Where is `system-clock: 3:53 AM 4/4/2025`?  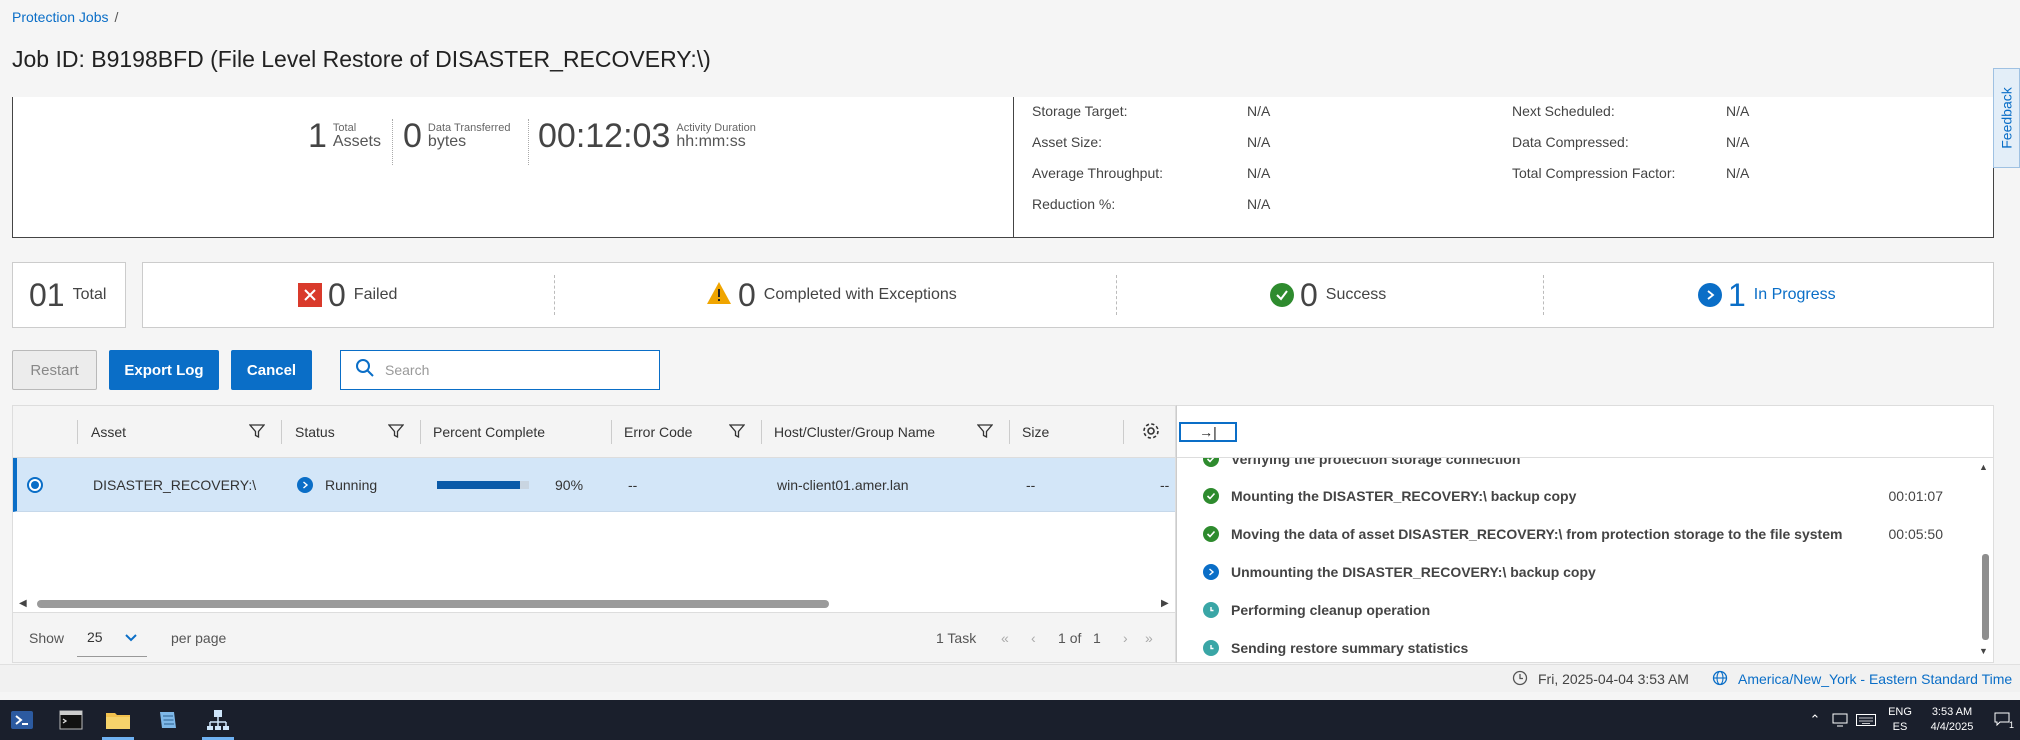
system-clock: 3:53 AM 4/4/2025 is located at coordinates (1952, 720).